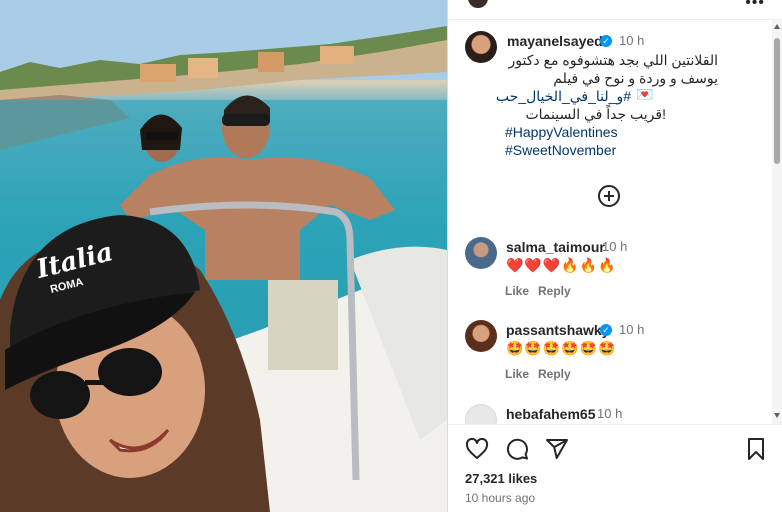  Describe the element at coordinates (777, 26) in the screenshot. I see `scroll-up-icon` at that location.